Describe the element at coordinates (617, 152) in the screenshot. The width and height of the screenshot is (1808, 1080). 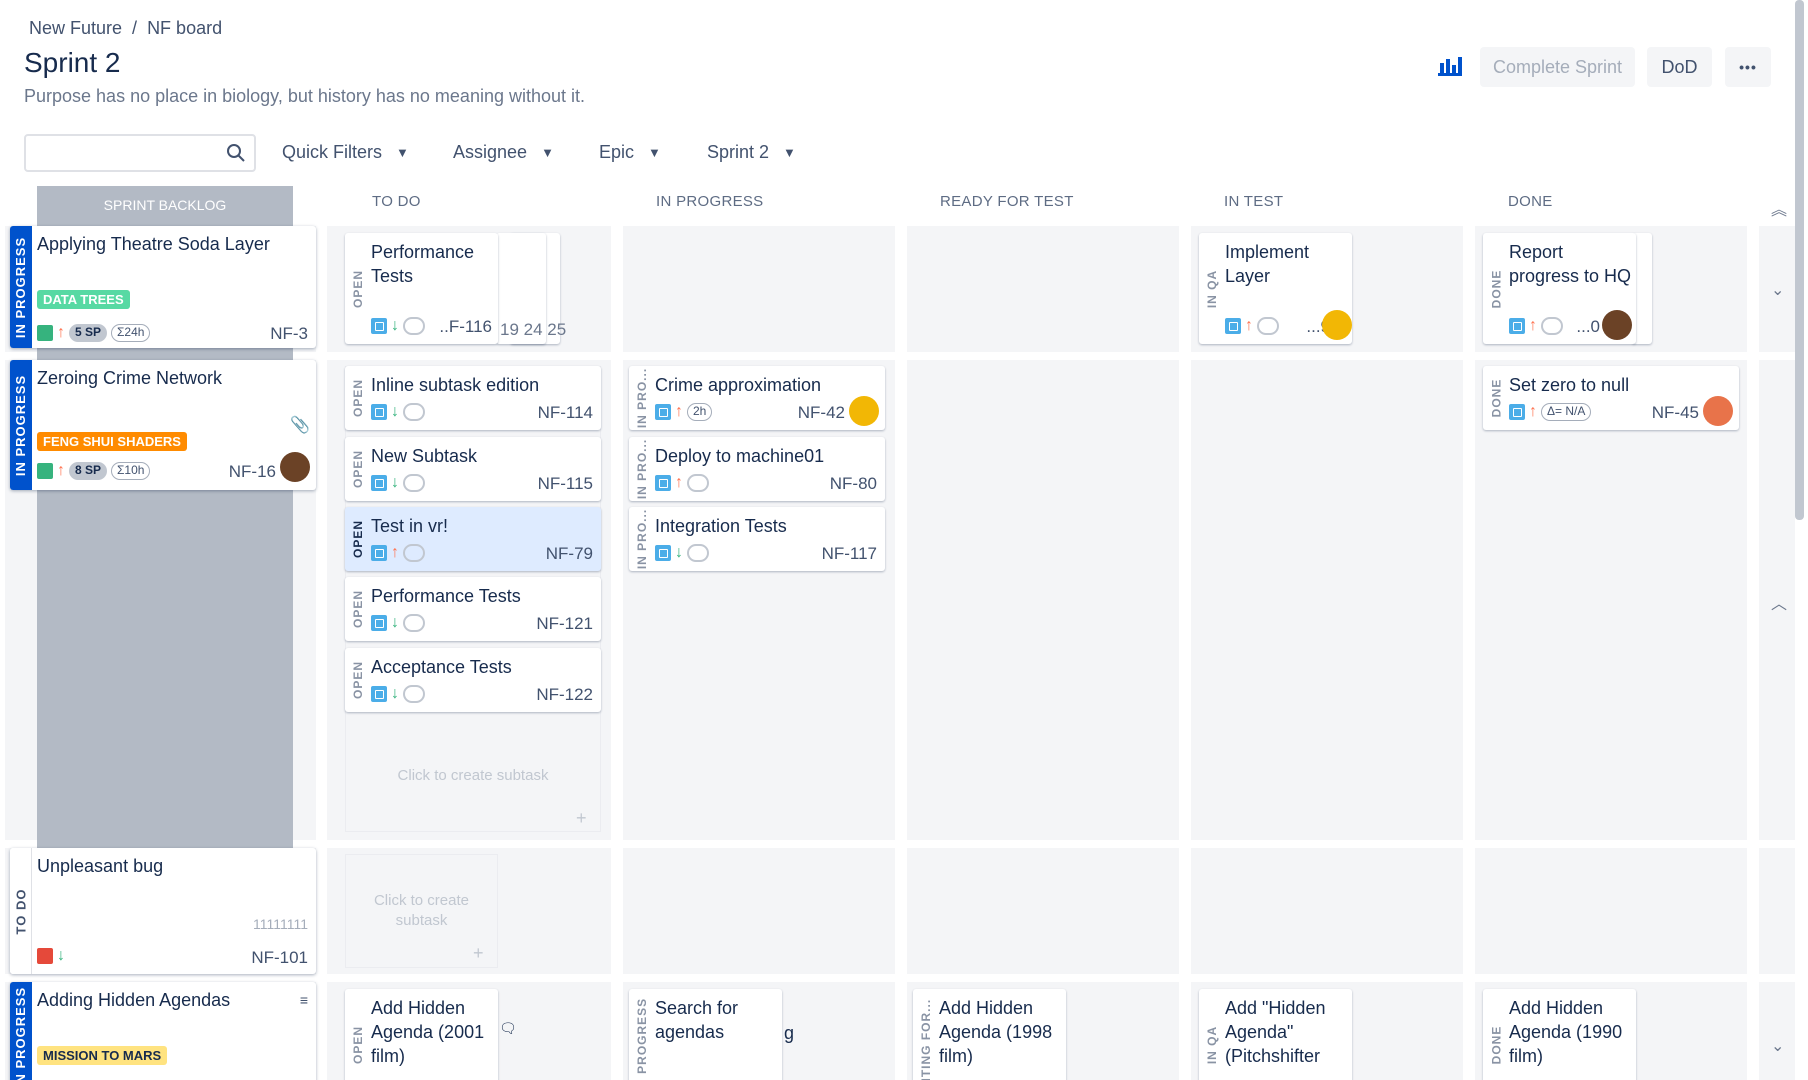
I see `epic-label: Epic` at that location.